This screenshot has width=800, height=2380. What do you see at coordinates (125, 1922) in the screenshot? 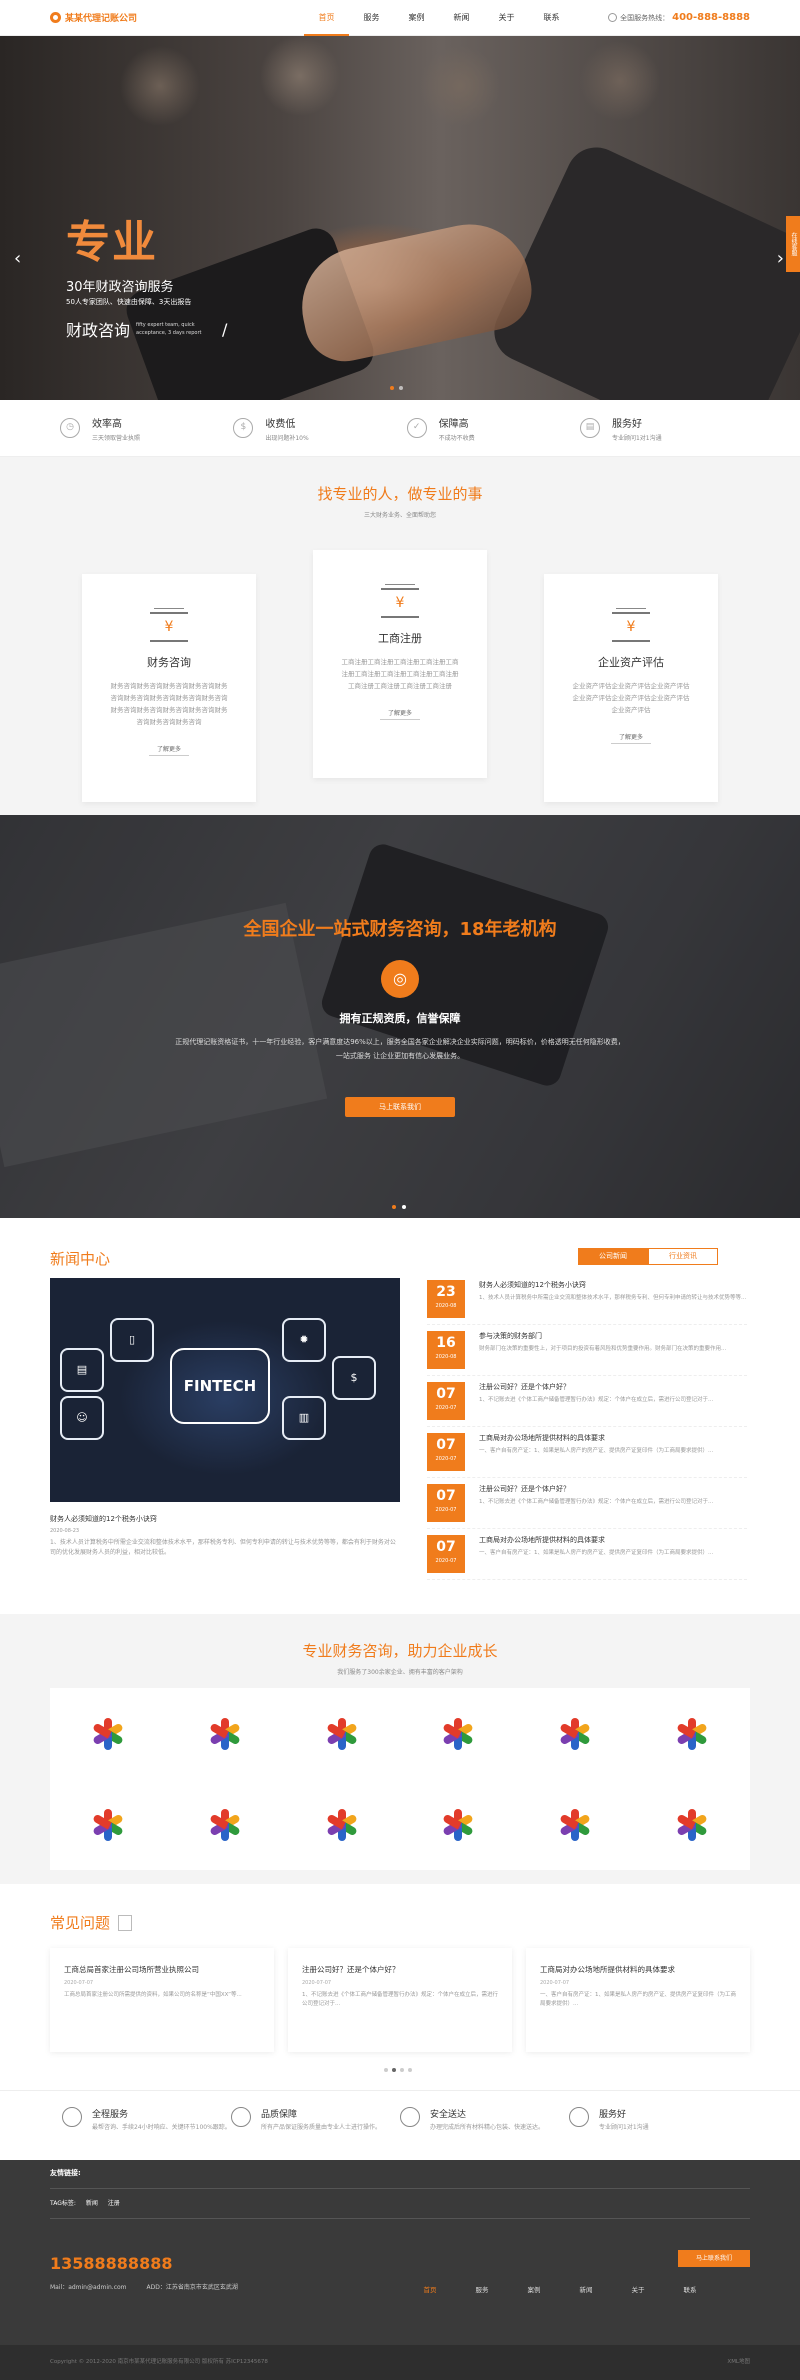
I see `edit-icon` at bounding box center [125, 1922].